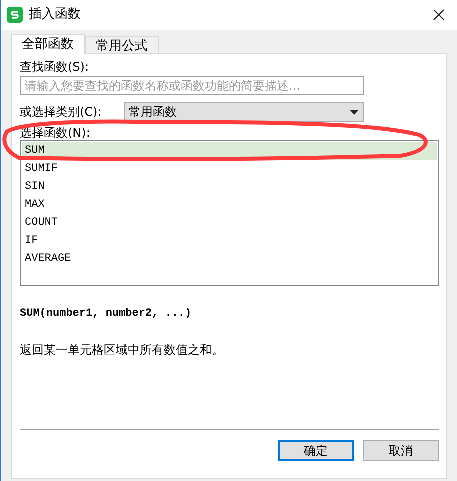 The height and width of the screenshot is (481, 457). What do you see at coordinates (229, 241) in the screenshot?
I see `function-item: IF` at bounding box center [229, 241].